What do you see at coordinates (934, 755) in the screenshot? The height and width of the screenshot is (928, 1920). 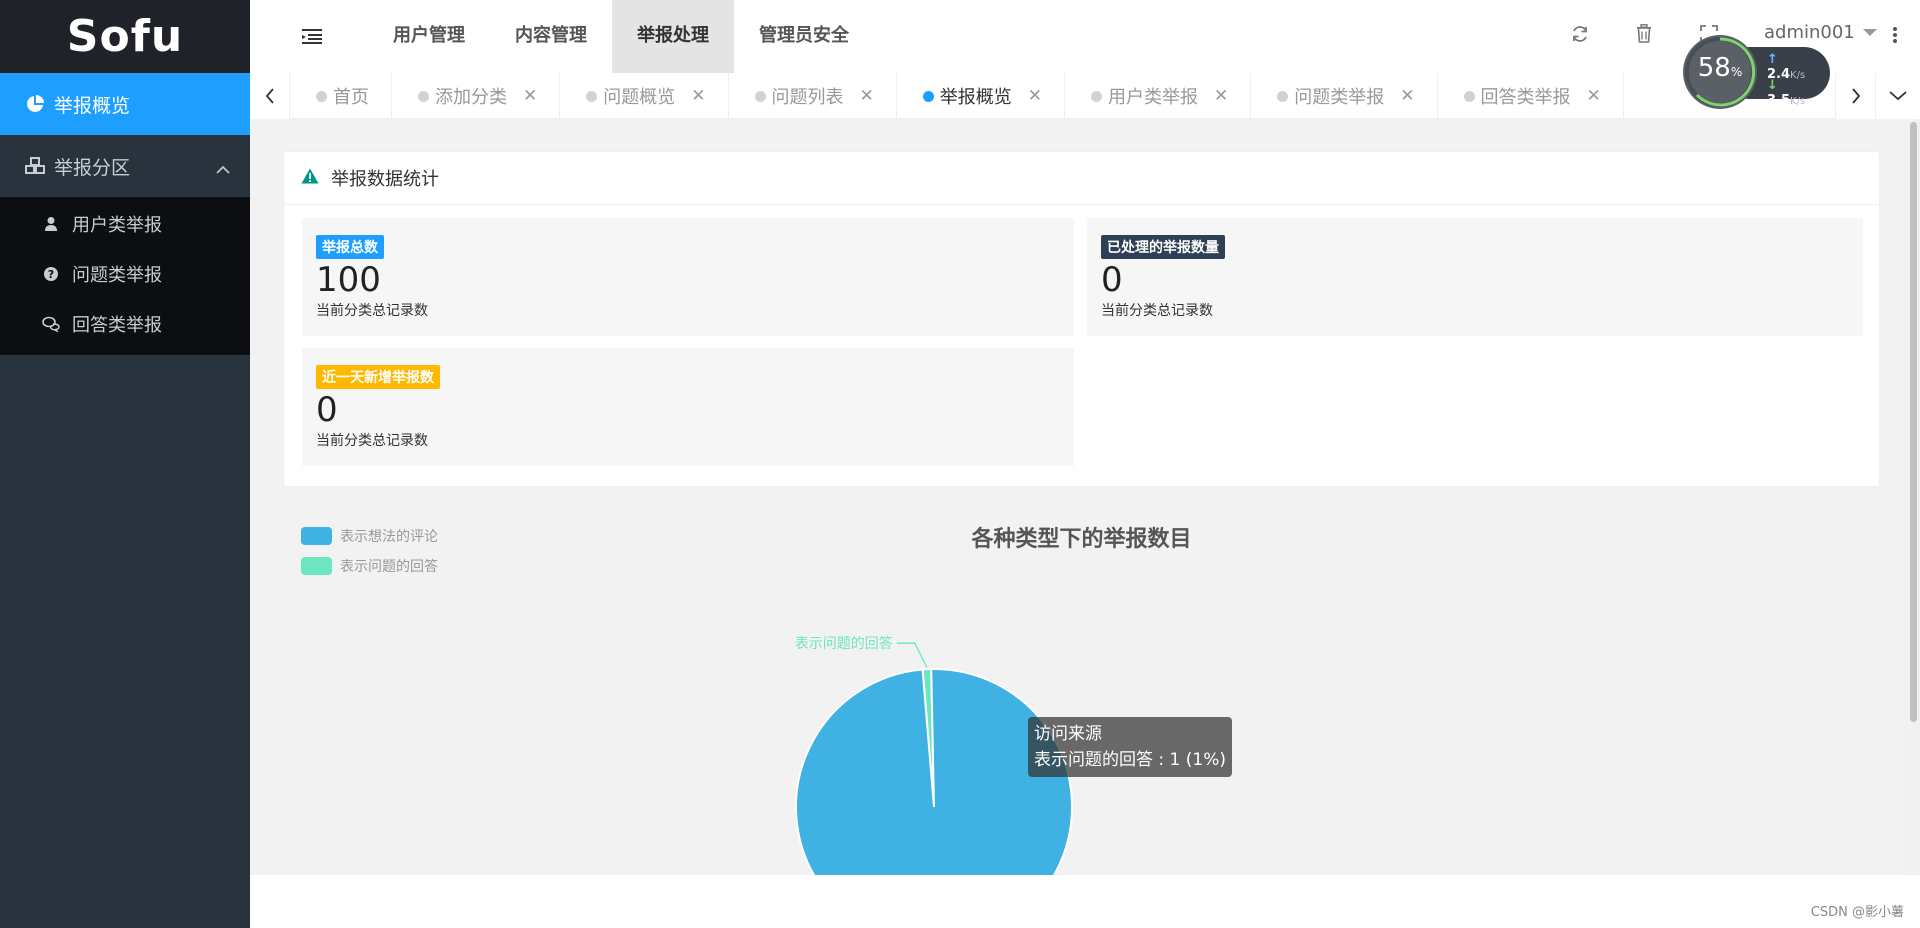 I see `pie-chart-canvas: 表示问题的回答` at bounding box center [934, 755].